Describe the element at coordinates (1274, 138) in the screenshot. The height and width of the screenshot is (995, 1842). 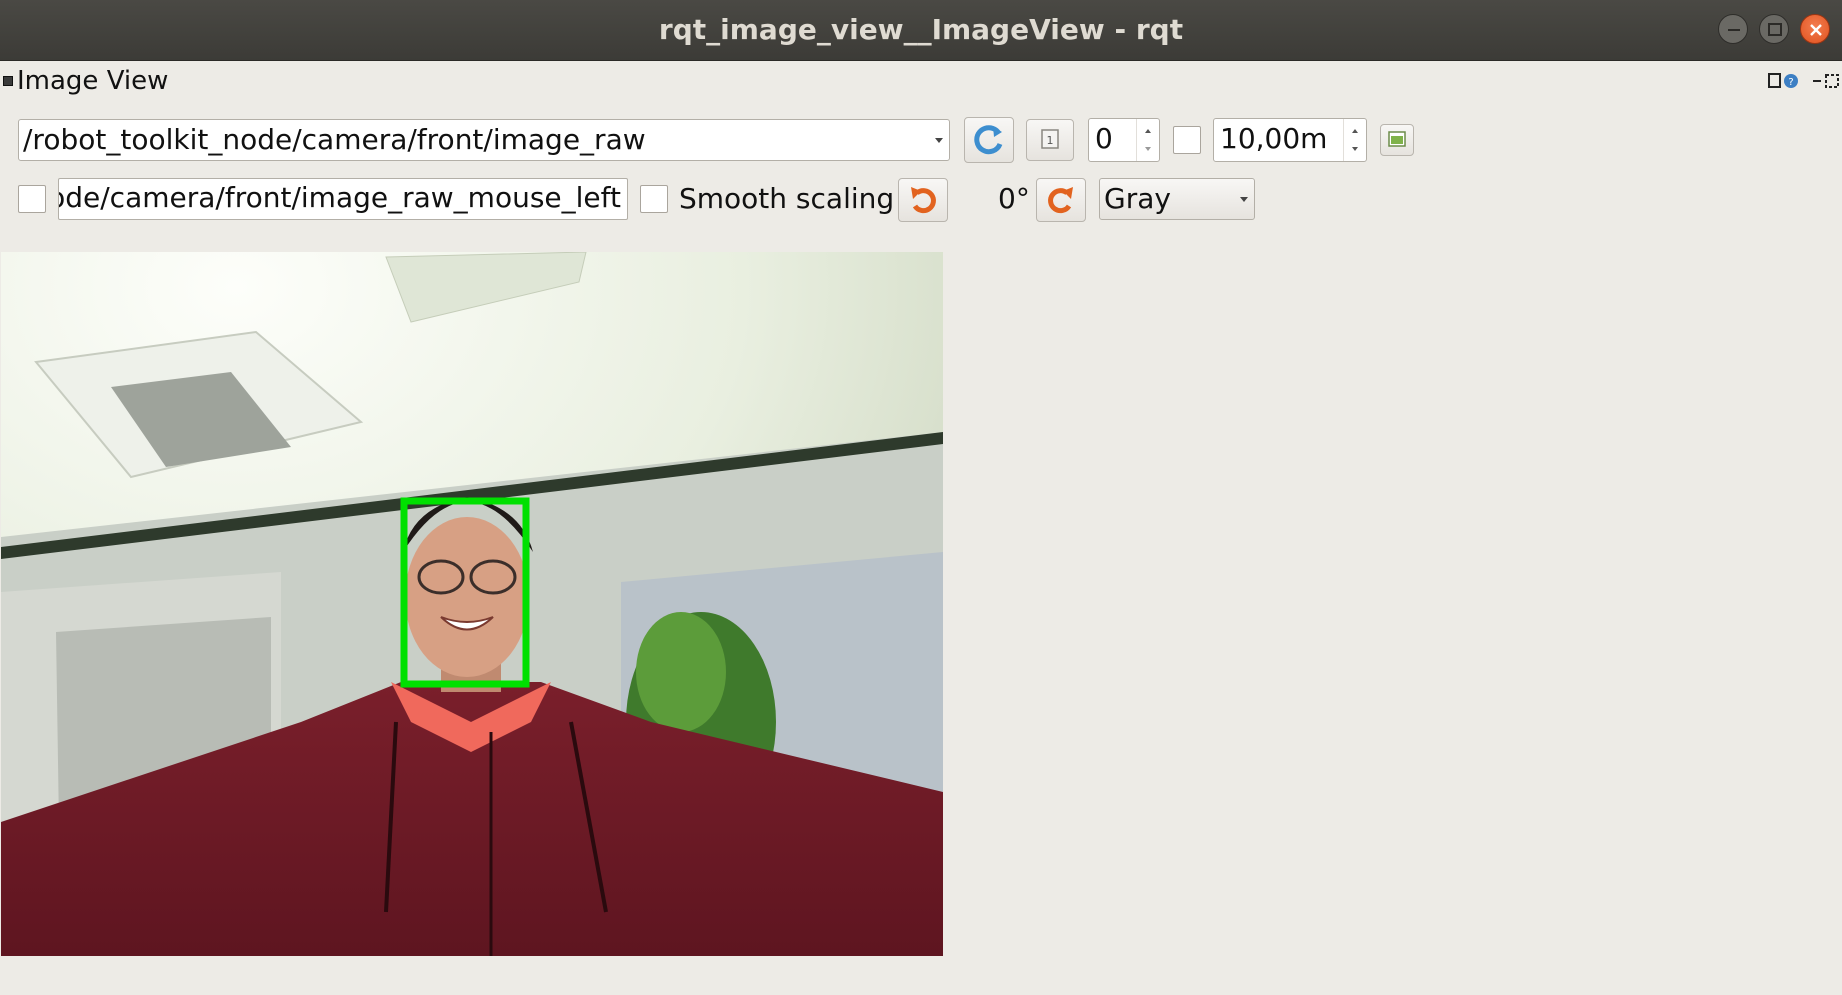
I see `max-range-value: 10,00m` at that location.